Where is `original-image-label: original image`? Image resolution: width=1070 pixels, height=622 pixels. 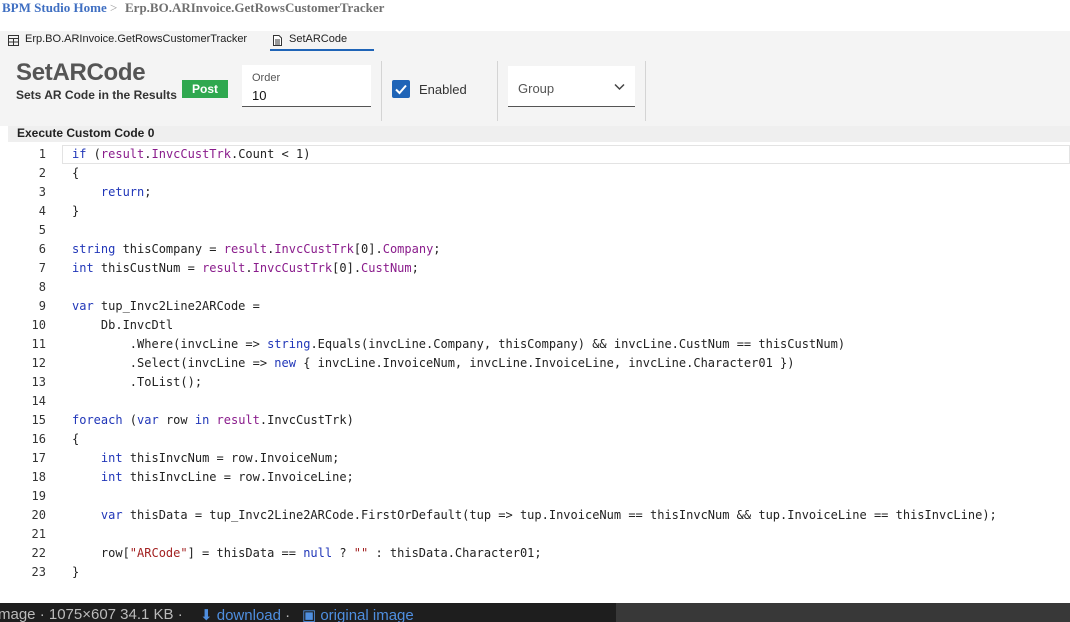
original-image-label: original image is located at coordinates (367, 614).